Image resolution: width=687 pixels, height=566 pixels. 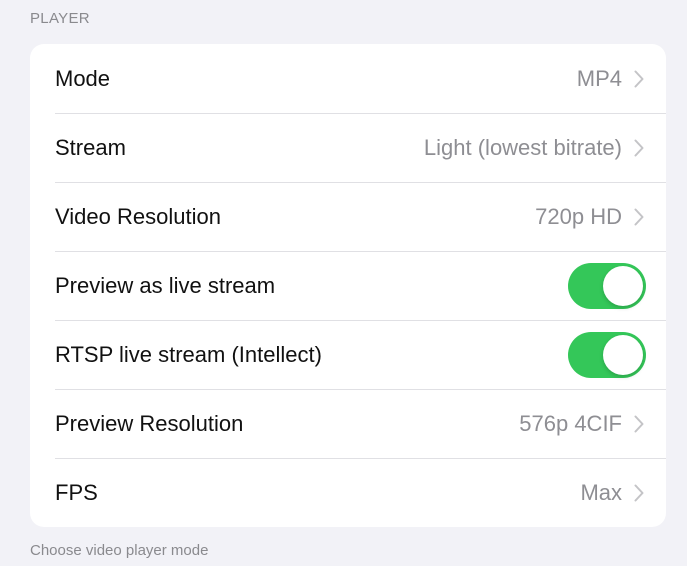 What do you see at coordinates (119, 550) in the screenshot?
I see `section-footer: Choose video player mode` at bounding box center [119, 550].